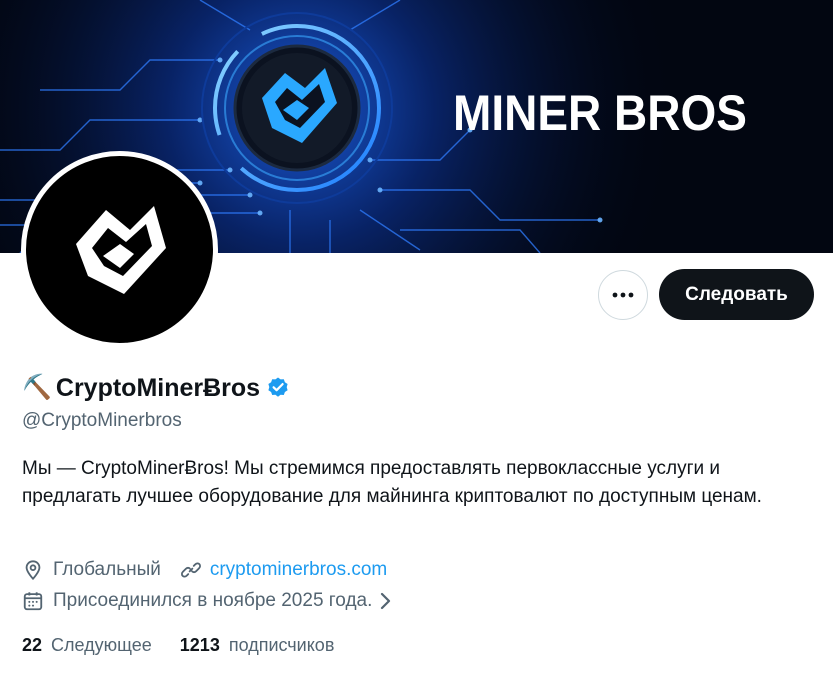  I want to click on avatar, so click(119, 249).